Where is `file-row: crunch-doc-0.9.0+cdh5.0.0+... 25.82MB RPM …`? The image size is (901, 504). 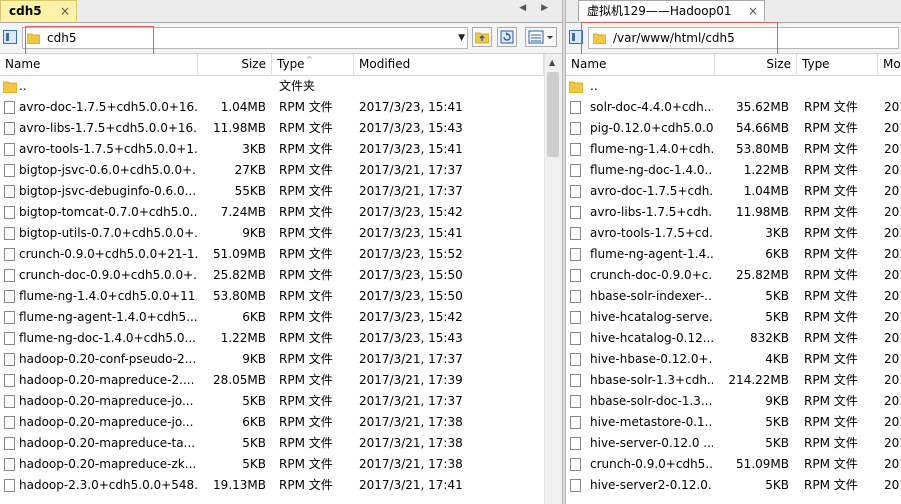
file-row: crunch-doc-0.9.0+cdh5.0.0+... 25.82MB RPM … is located at coordinates (272, 275).